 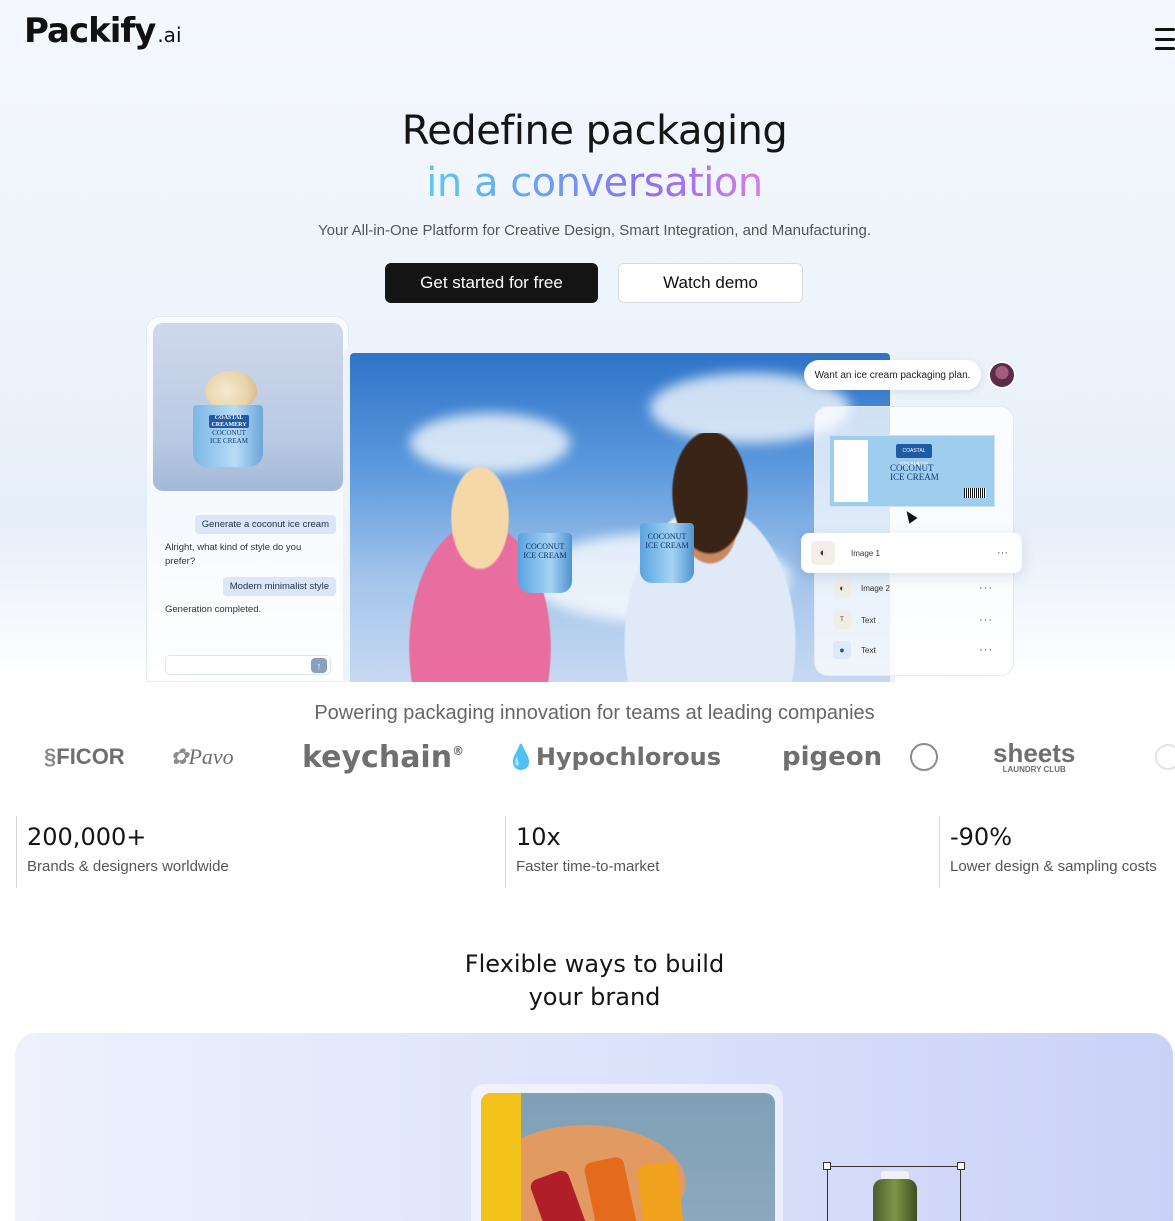 What do you see at coordinates (87, 837) in the screenshot?
I see `stat-value: 200,000+` at bounding box center [87, 837].